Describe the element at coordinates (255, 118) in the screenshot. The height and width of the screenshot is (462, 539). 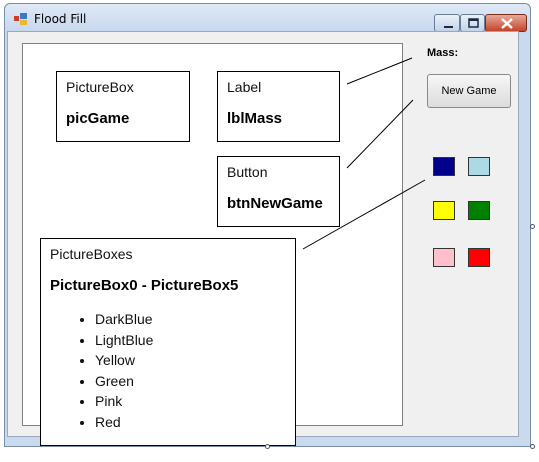
I see `annotation-label-name: lblMass` at that location.